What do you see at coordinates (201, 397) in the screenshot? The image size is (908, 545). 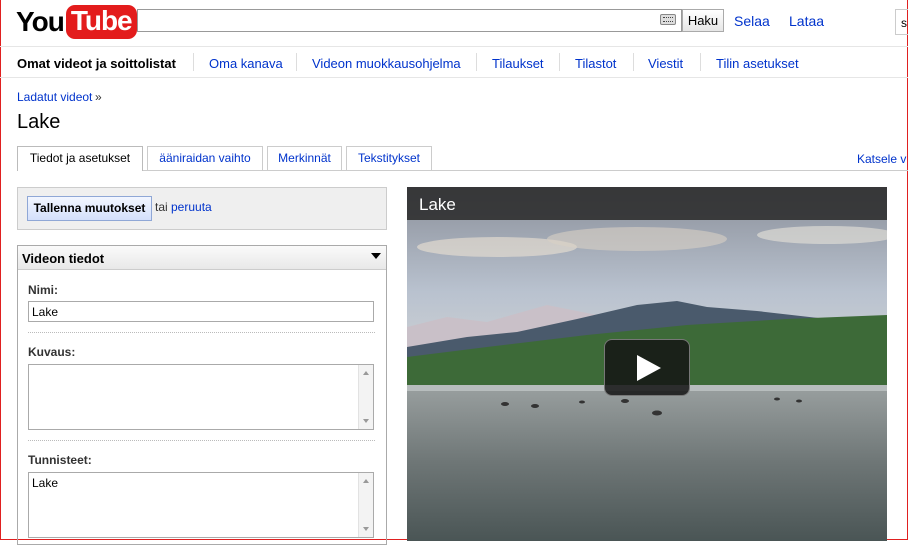 I see `description-field` at bounding box center [201, 397].